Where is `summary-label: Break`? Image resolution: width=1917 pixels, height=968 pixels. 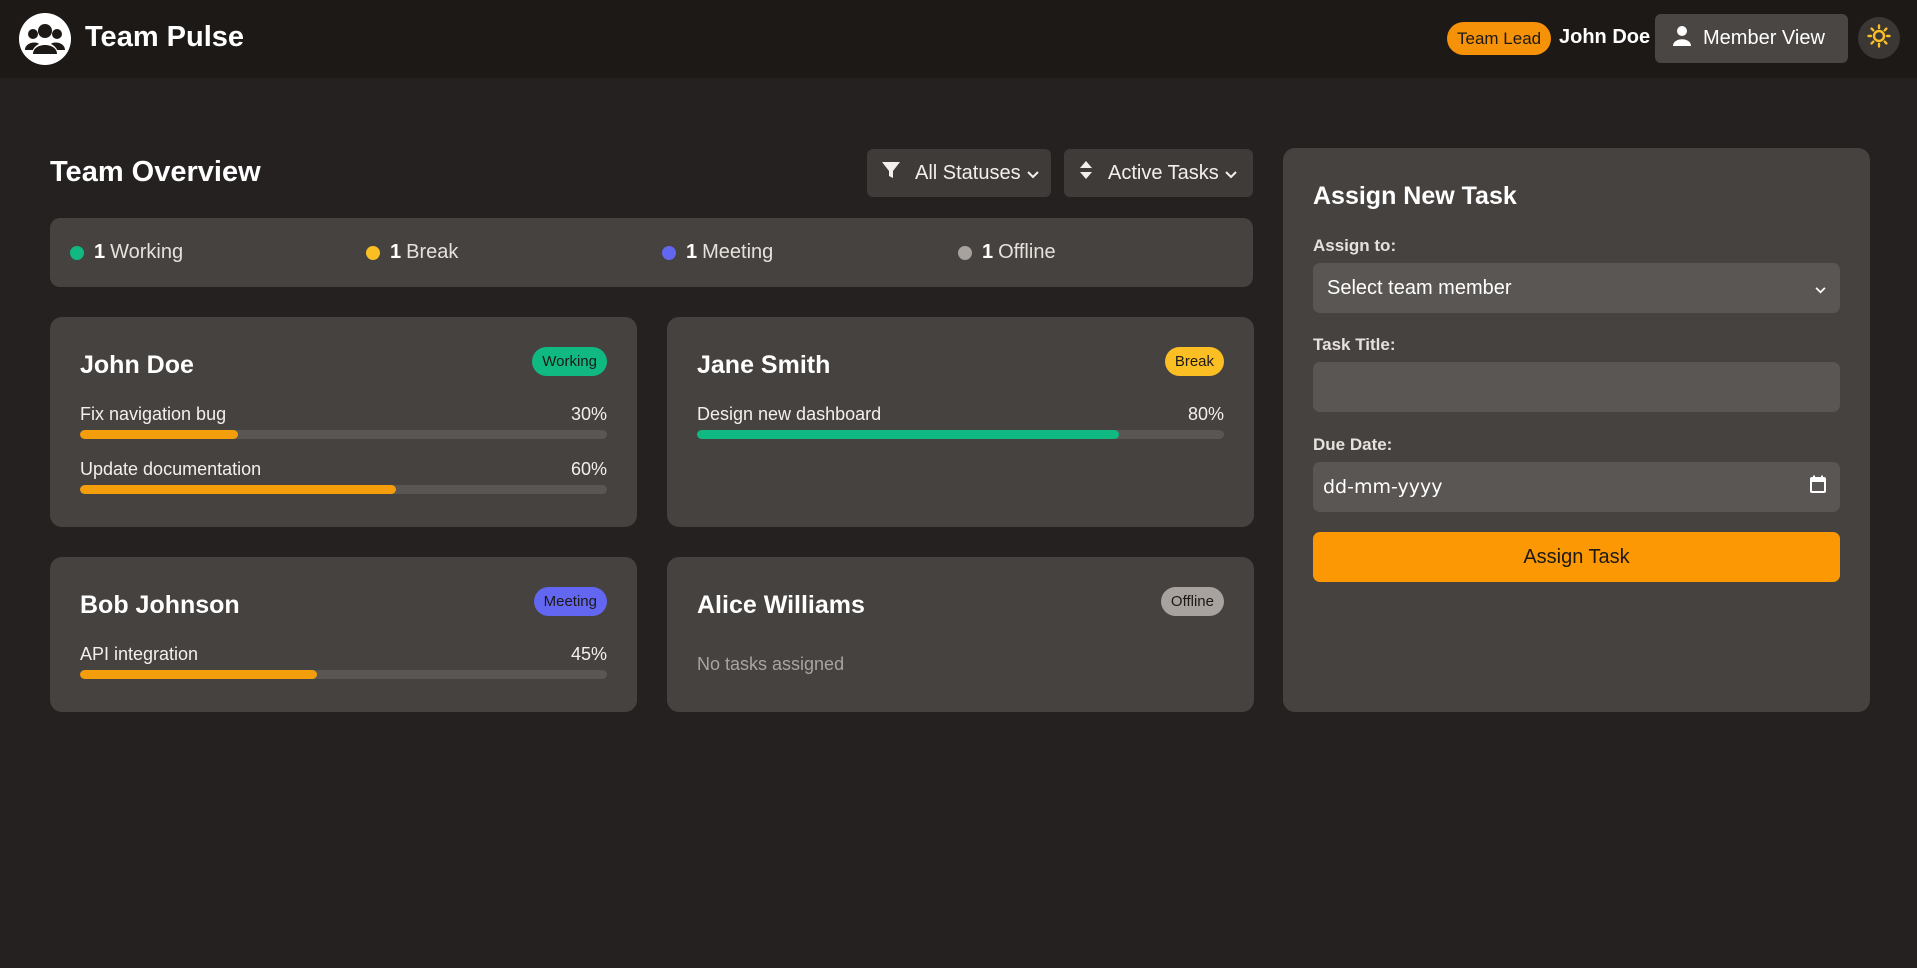 summary-label: Break is located at coordinates (432, 252).